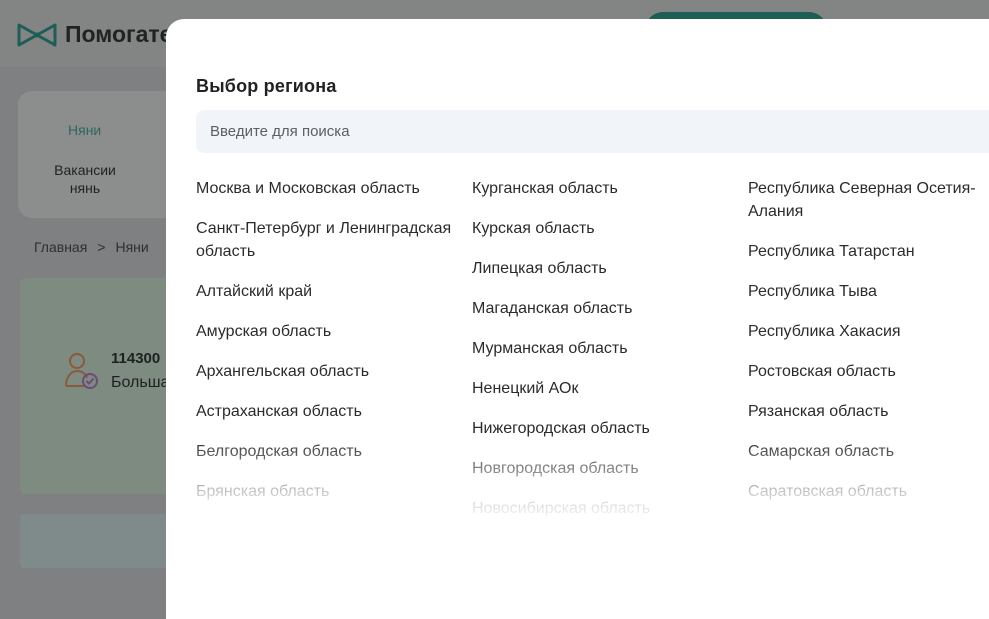 The image size is (989, 619). What do you see at coordinates (60, 247) in the screenshot?
I see `breadcrumb-home: Главная` at bounding box center [60, 247].